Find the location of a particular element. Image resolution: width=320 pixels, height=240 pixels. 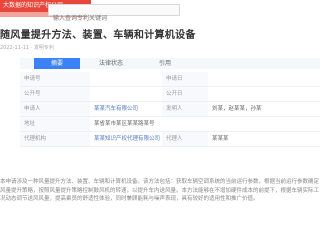

row-label: 代理机构 is located at coordinates (55, 139).